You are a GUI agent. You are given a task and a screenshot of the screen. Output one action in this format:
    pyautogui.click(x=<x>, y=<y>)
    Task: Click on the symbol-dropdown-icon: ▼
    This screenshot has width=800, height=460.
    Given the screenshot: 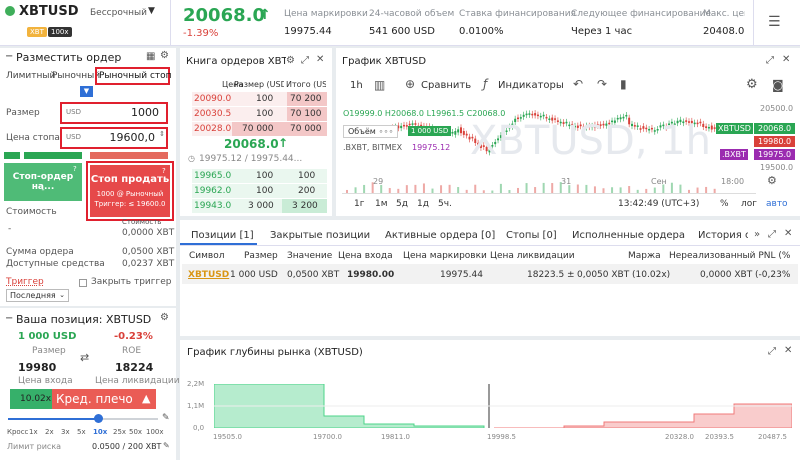 What is the action you would take?
    pyautogui.click(x=151, y=11)
    